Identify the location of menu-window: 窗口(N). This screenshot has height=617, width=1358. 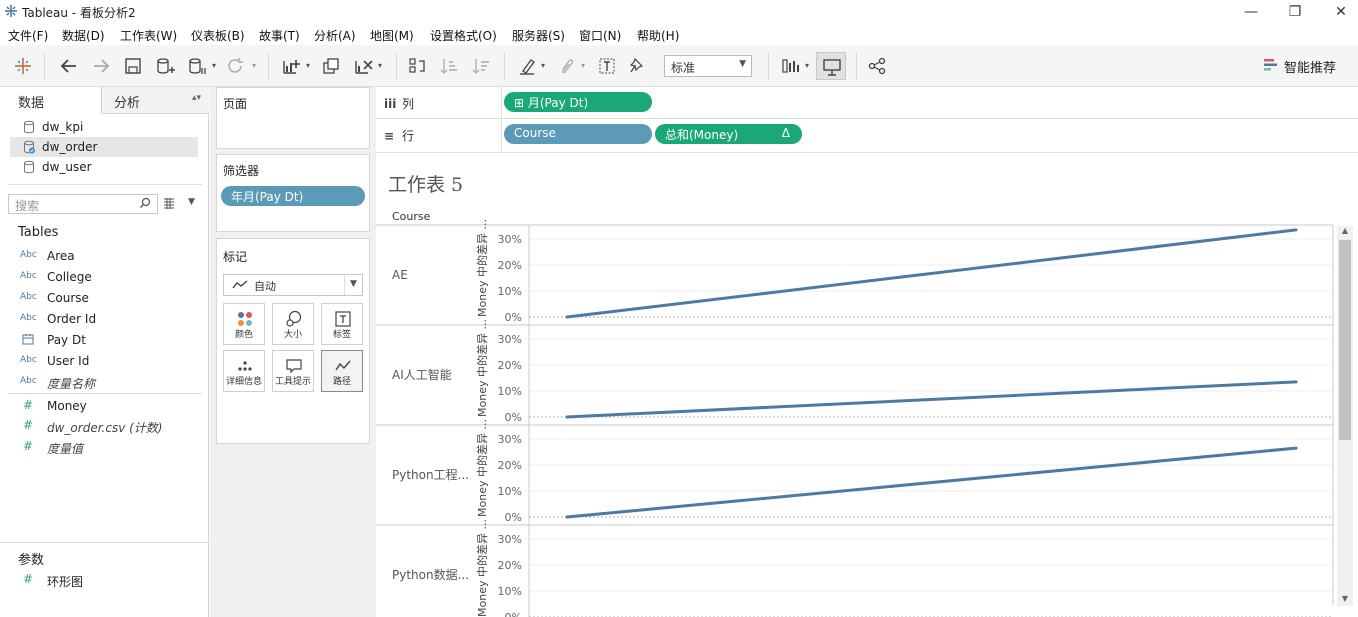
(600, 35).